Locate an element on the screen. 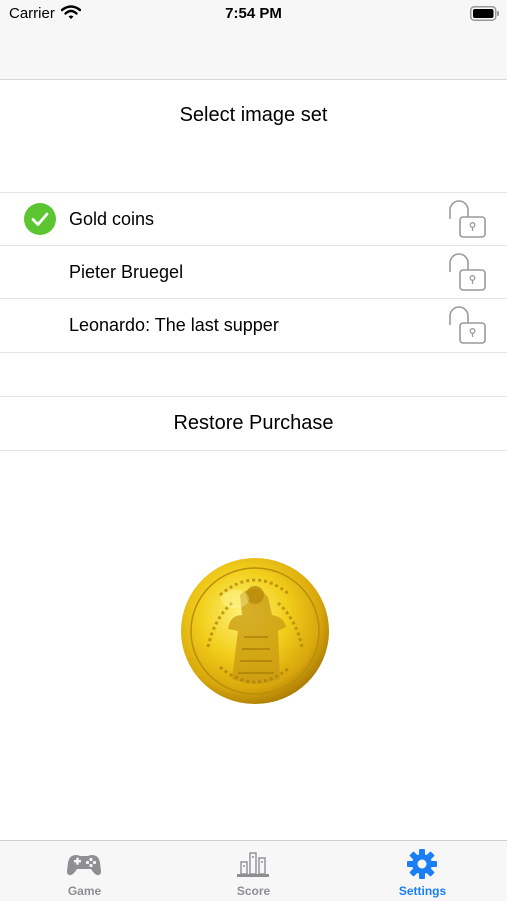 The image size is (507, 901). image-set-label: Gold coins is located at coordinates (112, 219).